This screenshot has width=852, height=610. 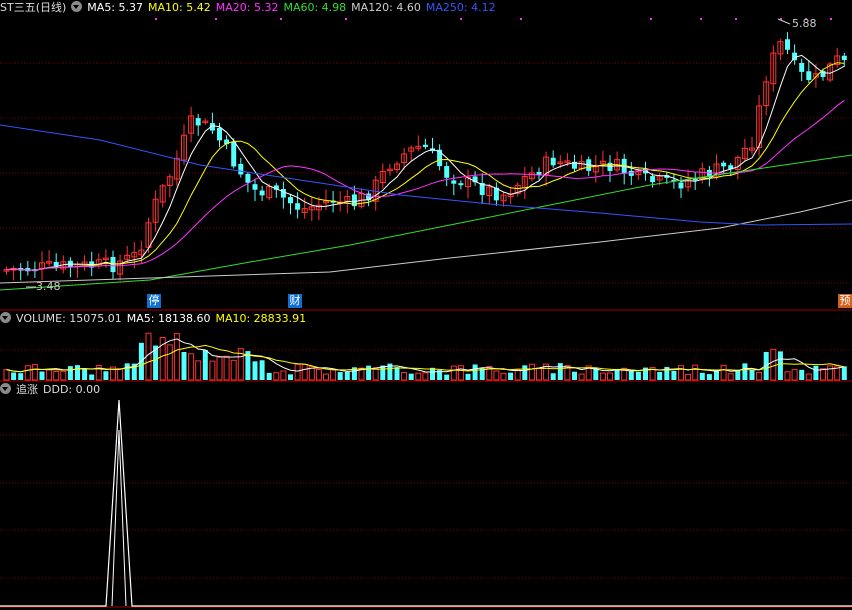 What do you see at coordinates (295, 301) in the screenshot?
I see `financial-report-marker: 财` at bounding box center [295, 301].